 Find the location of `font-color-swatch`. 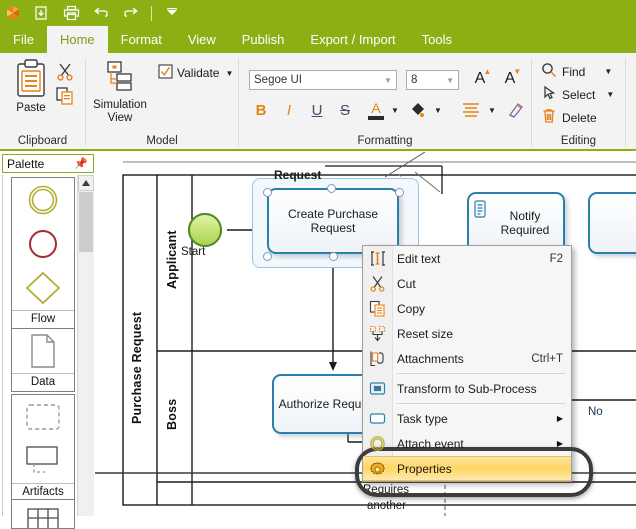

font-color-swatch is located at coordinates (376, 117).